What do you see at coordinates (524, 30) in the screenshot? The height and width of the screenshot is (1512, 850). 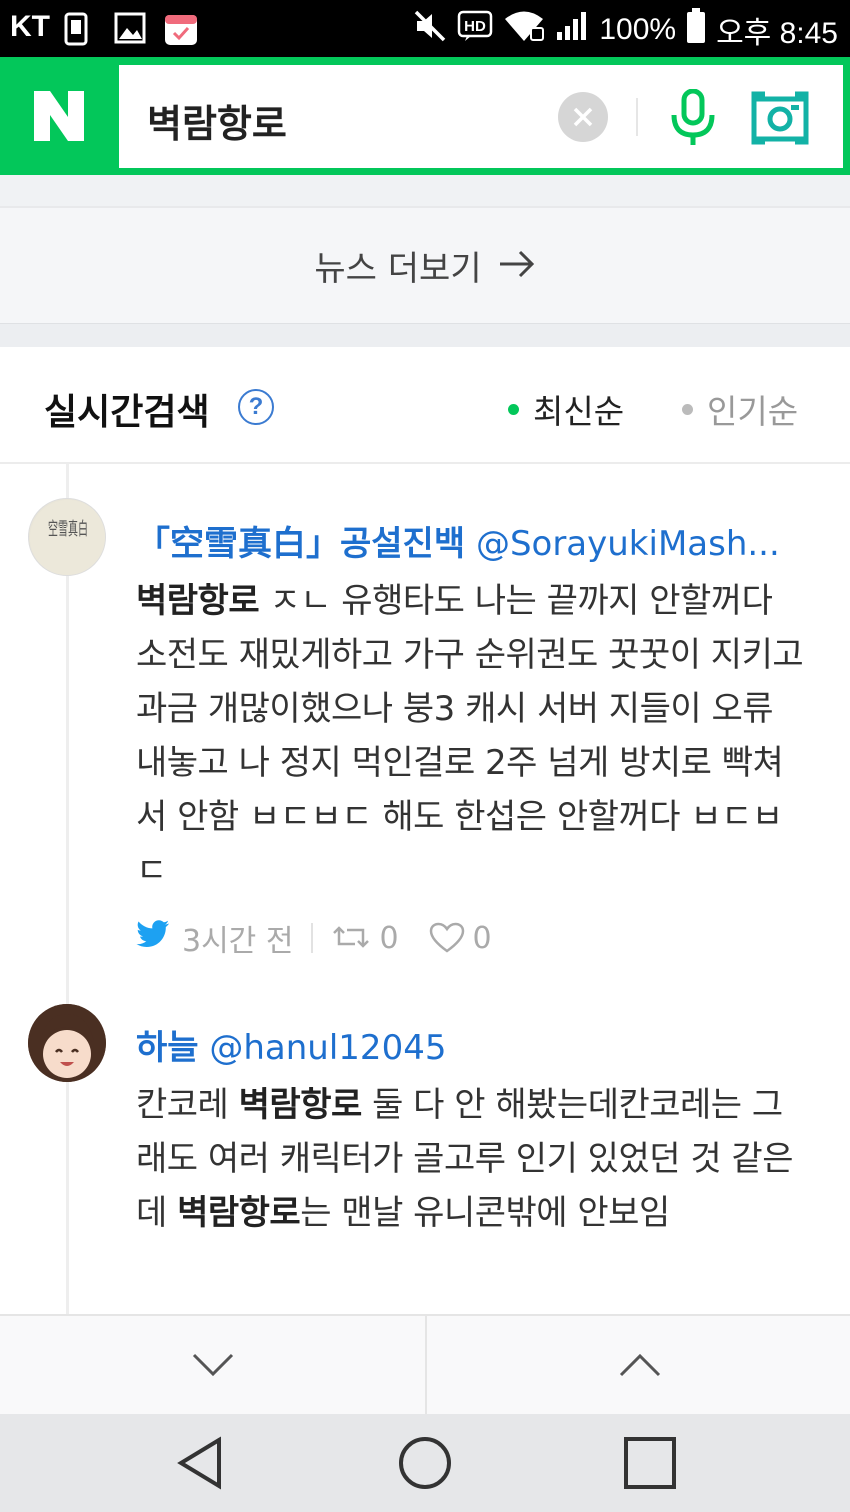 I see `wifi-icon` at bounding box center [524, 30].